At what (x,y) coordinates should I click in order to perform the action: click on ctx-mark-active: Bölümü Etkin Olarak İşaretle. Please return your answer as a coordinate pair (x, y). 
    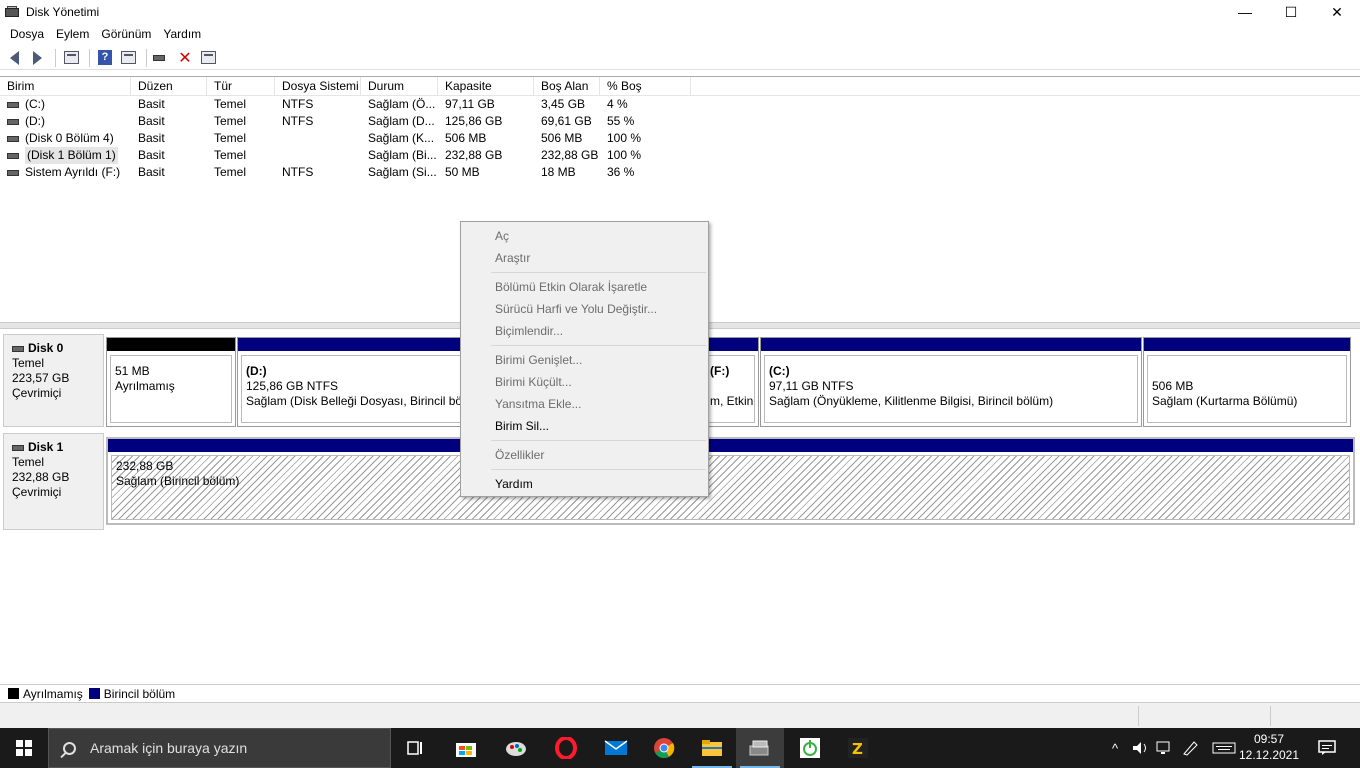
    Looking at the image, I should click on (584, 287).